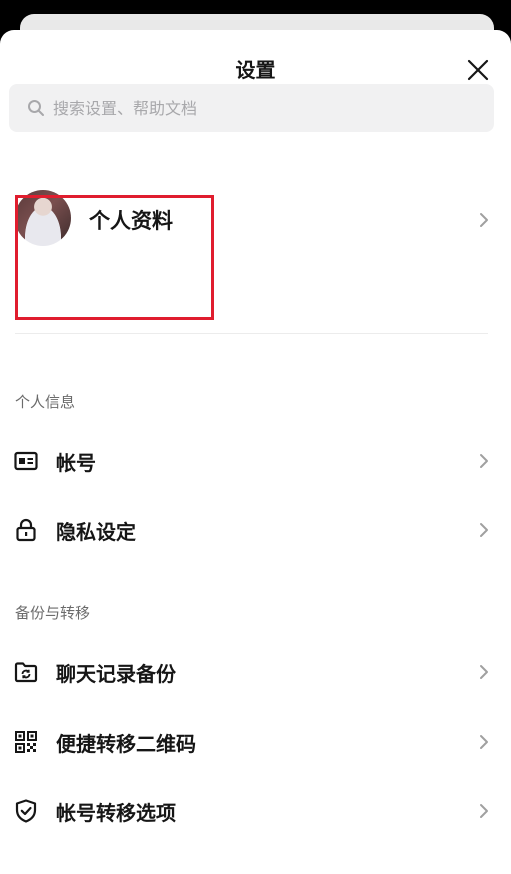  I want to click on settings-item-transfer-qr: 便捷转移二维码, so click(255, 742).